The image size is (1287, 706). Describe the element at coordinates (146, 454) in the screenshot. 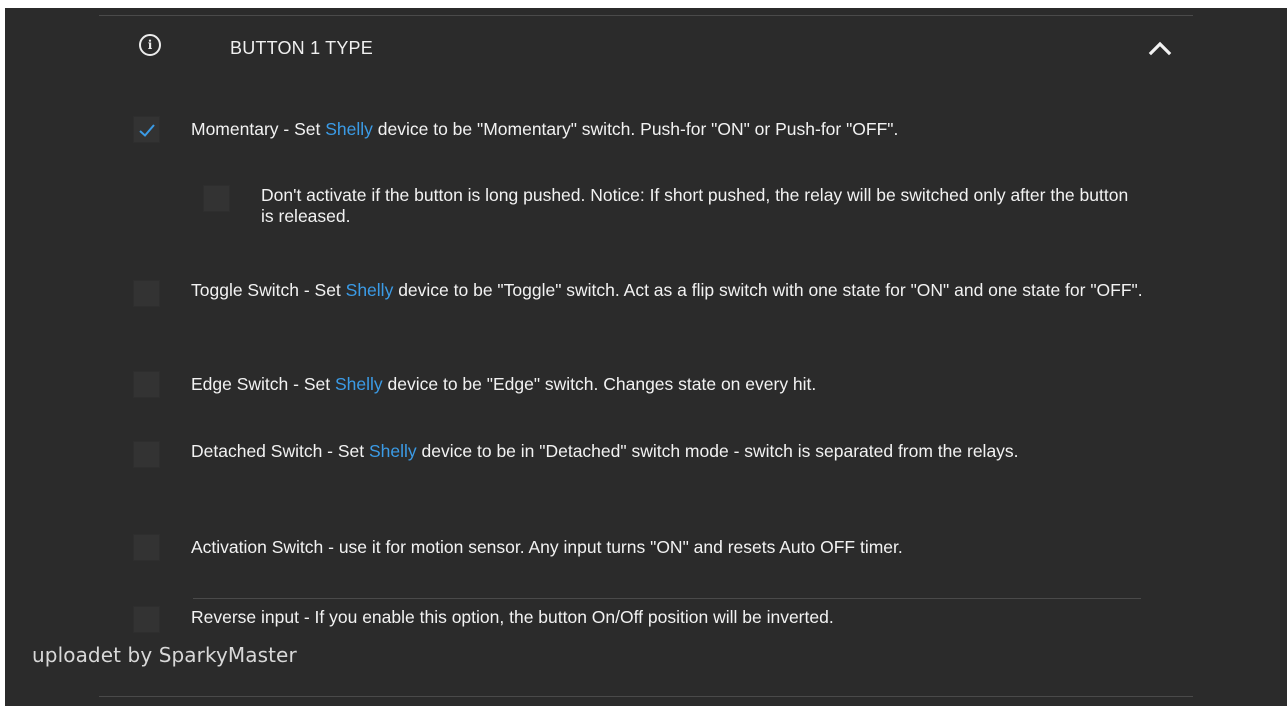

I see `detached-switch-checkbox` at that location.